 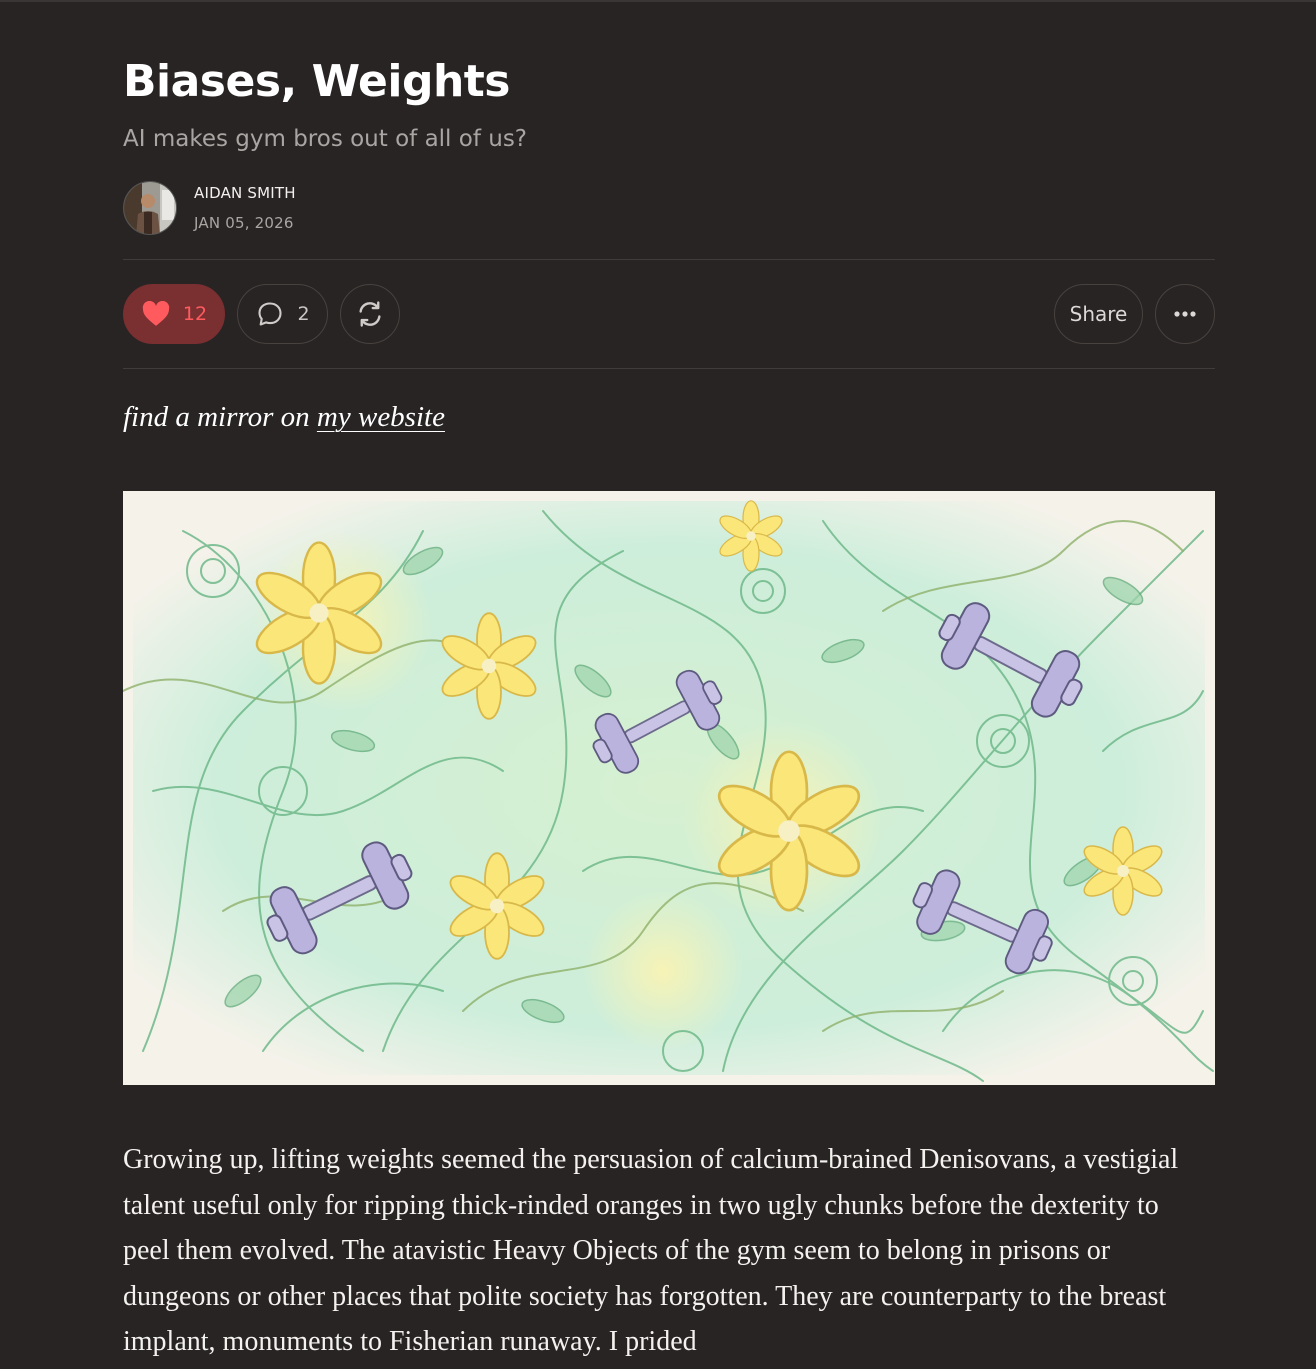 I want to click on post-title: Biases, Weights, so click(x=317, y=81).